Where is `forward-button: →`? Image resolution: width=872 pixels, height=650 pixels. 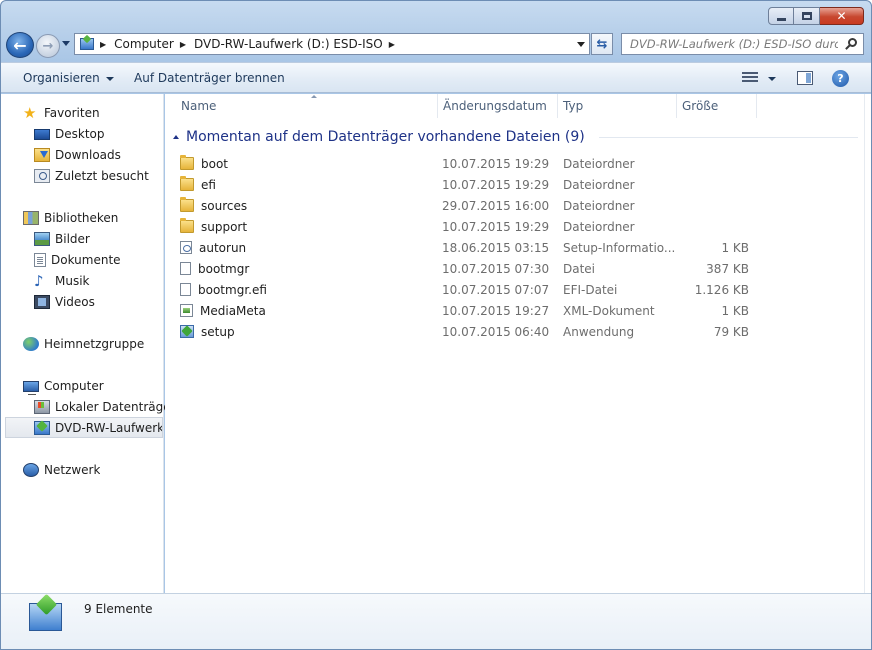 forward-button: → is located at coordinates (48, 46).